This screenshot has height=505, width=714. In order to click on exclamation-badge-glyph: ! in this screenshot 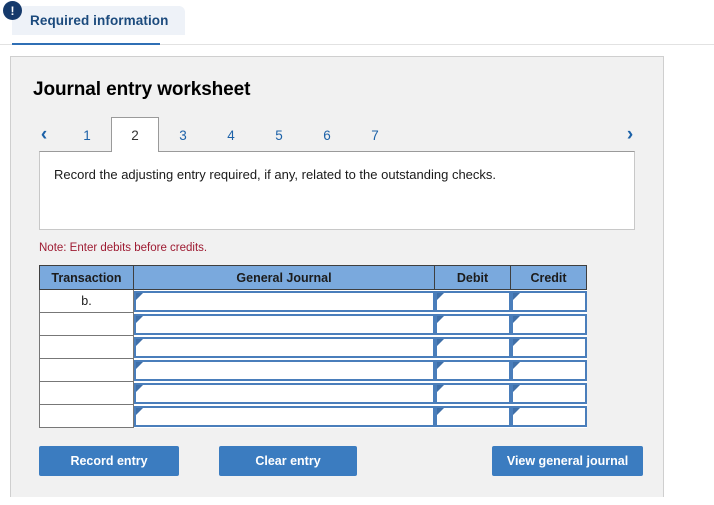, I will do `click(12, 10)`.